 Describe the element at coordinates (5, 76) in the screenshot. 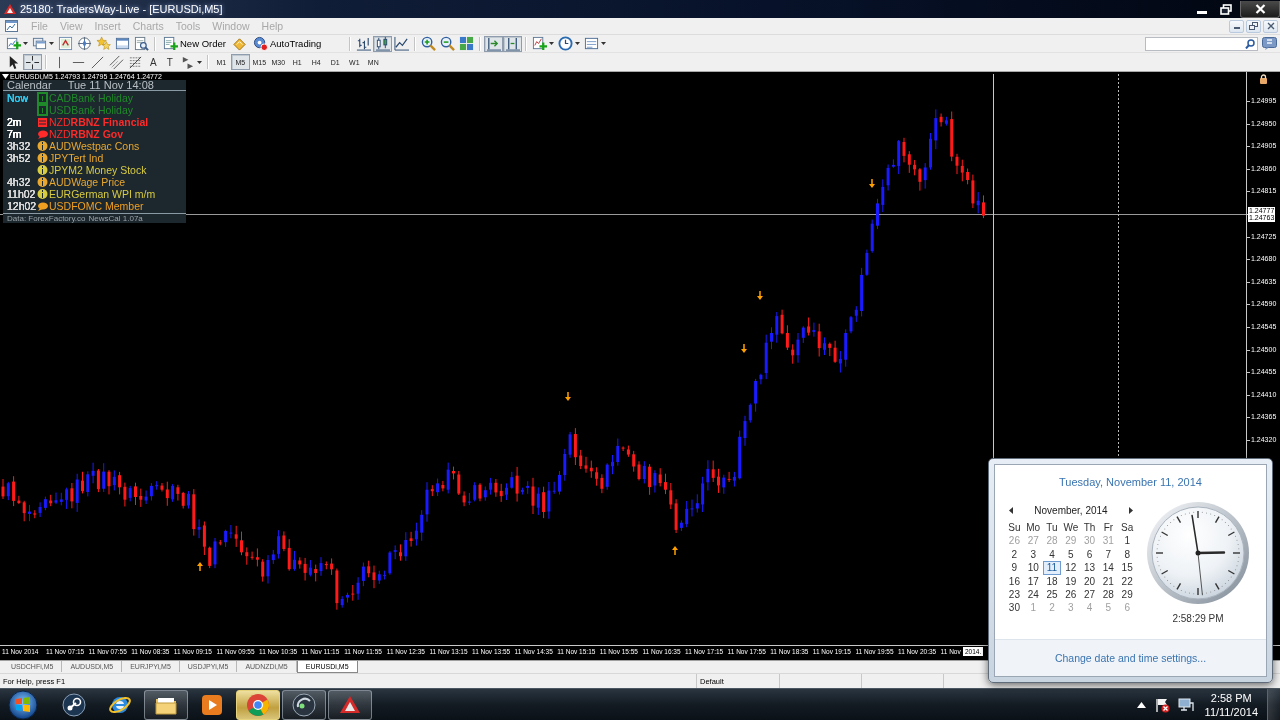

I see `triangle-down-icon` at that location.